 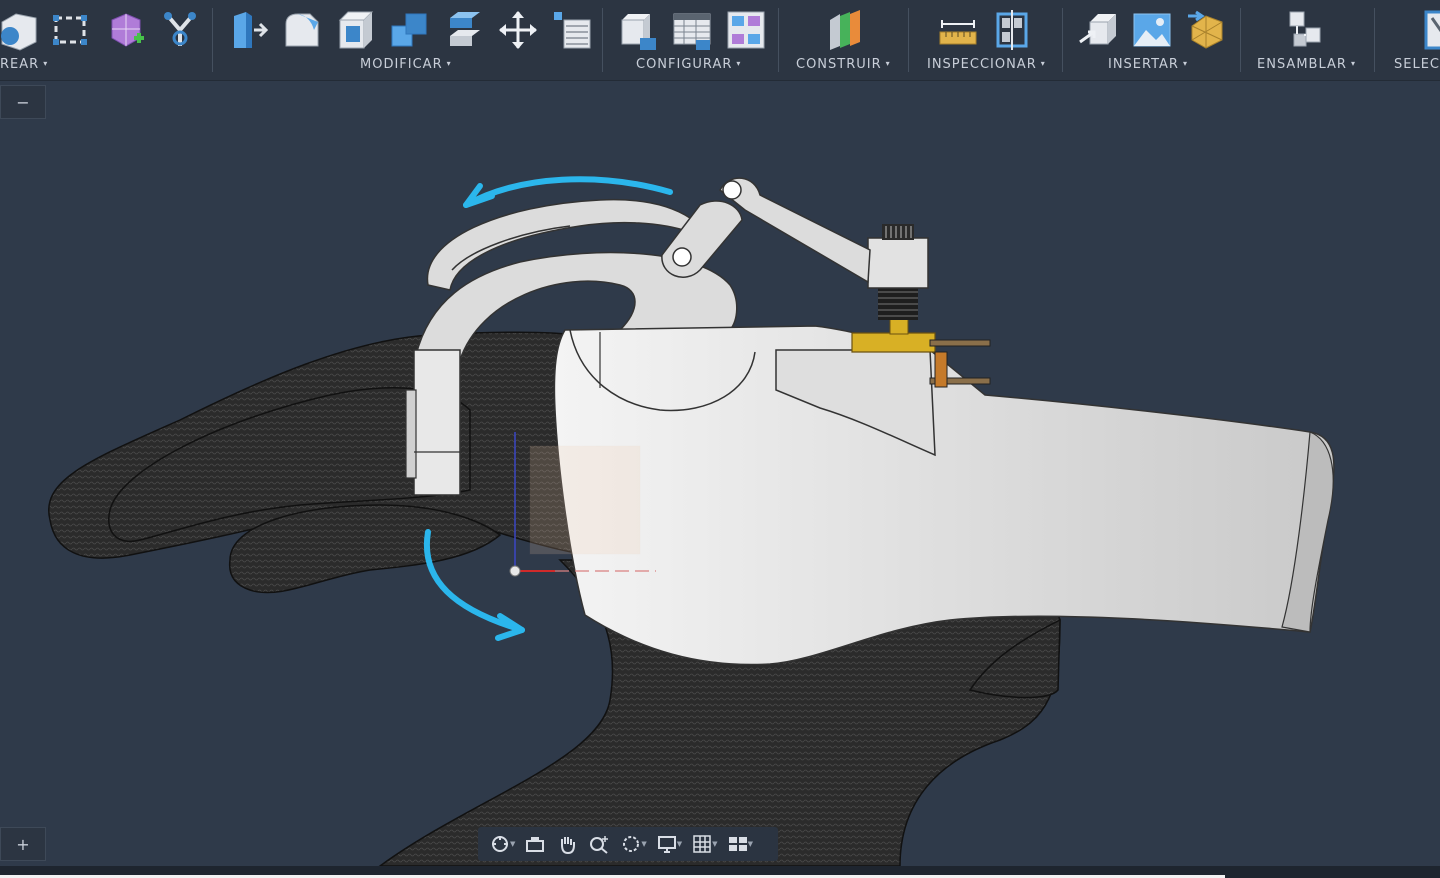 What do you see at coordinates (248, 30) in the screenshot?
I see `press-pull-icon` at bounding box center [248, 30].